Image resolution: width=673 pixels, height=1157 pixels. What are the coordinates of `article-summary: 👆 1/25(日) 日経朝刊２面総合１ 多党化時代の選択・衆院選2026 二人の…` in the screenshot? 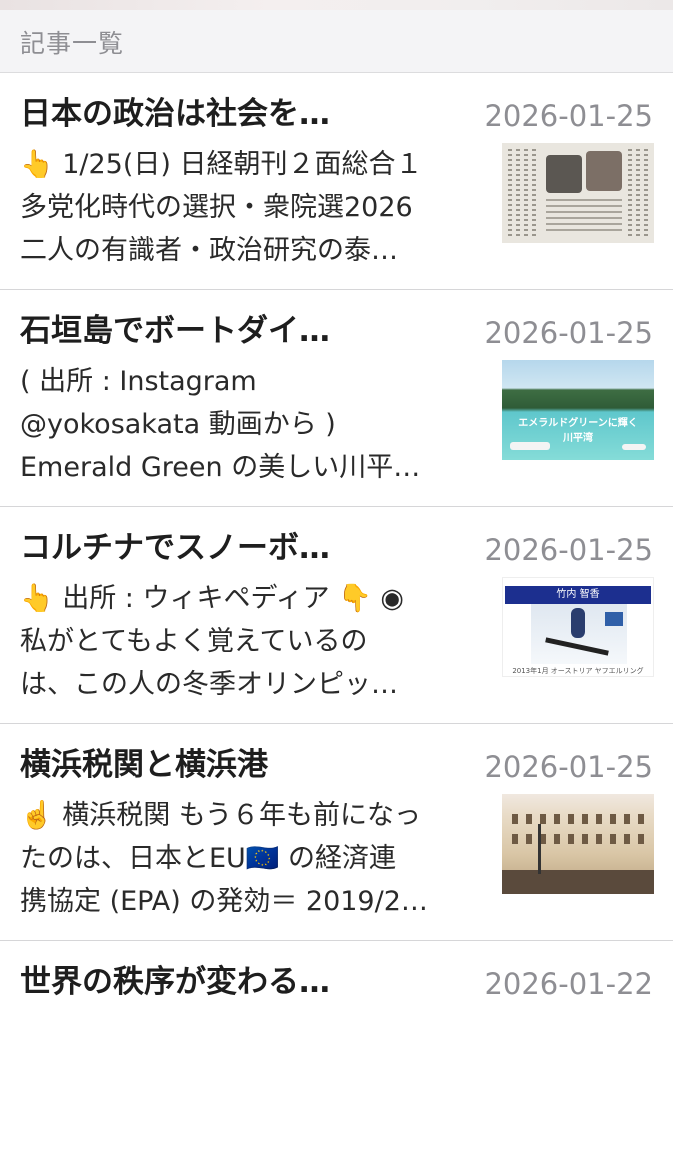 It's located at (254, 207).